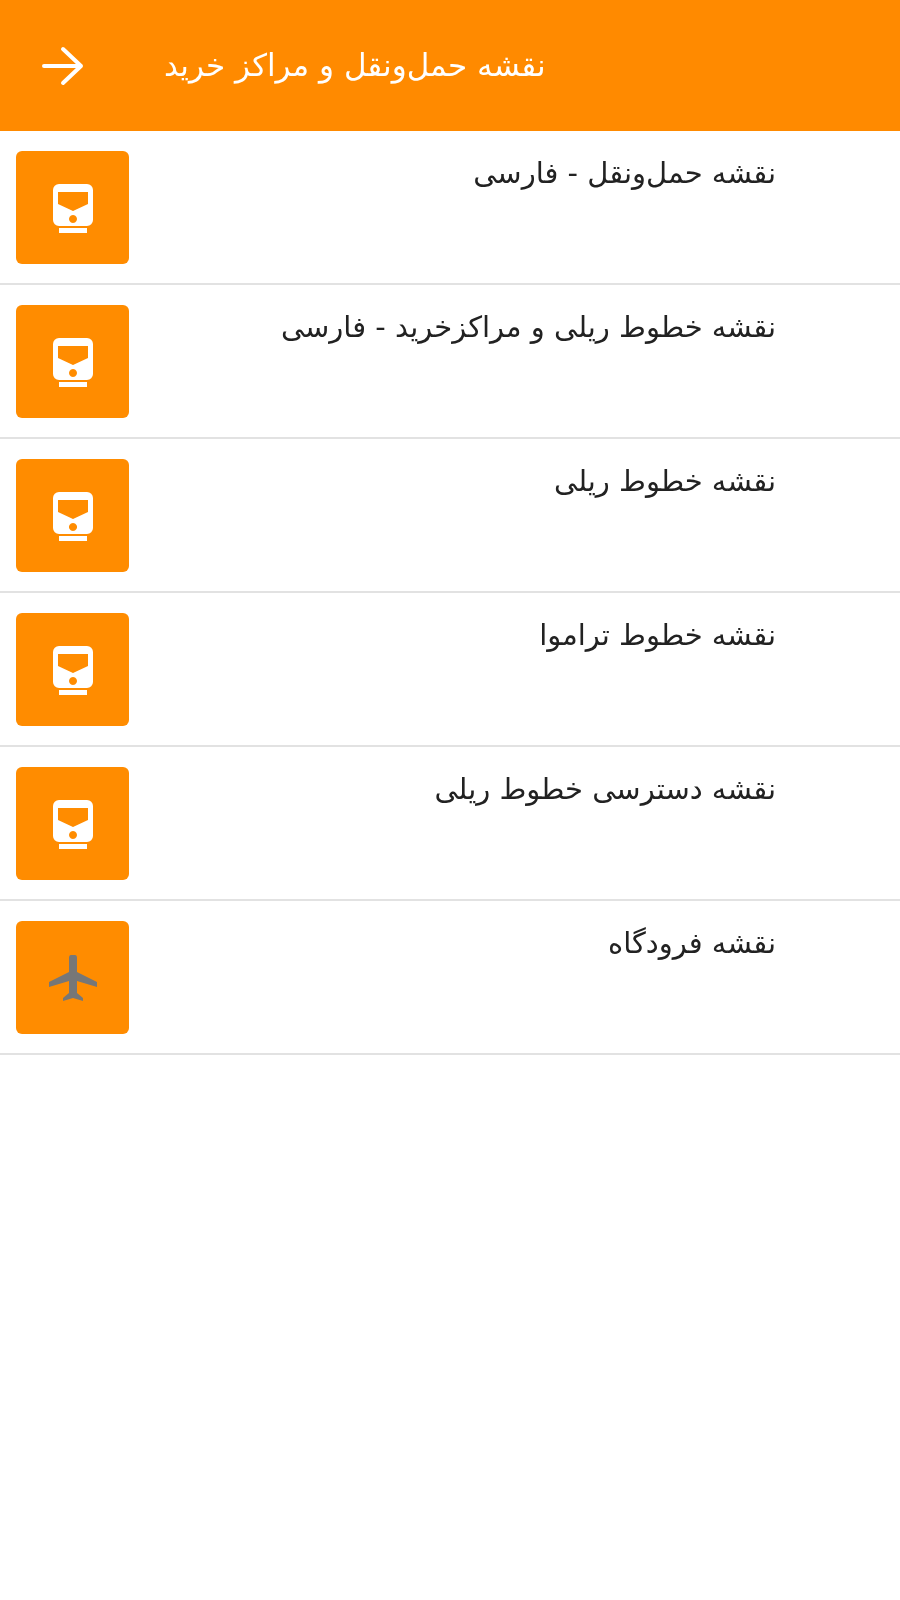  I want to click on back-arrow-icon, so click(63, 65).